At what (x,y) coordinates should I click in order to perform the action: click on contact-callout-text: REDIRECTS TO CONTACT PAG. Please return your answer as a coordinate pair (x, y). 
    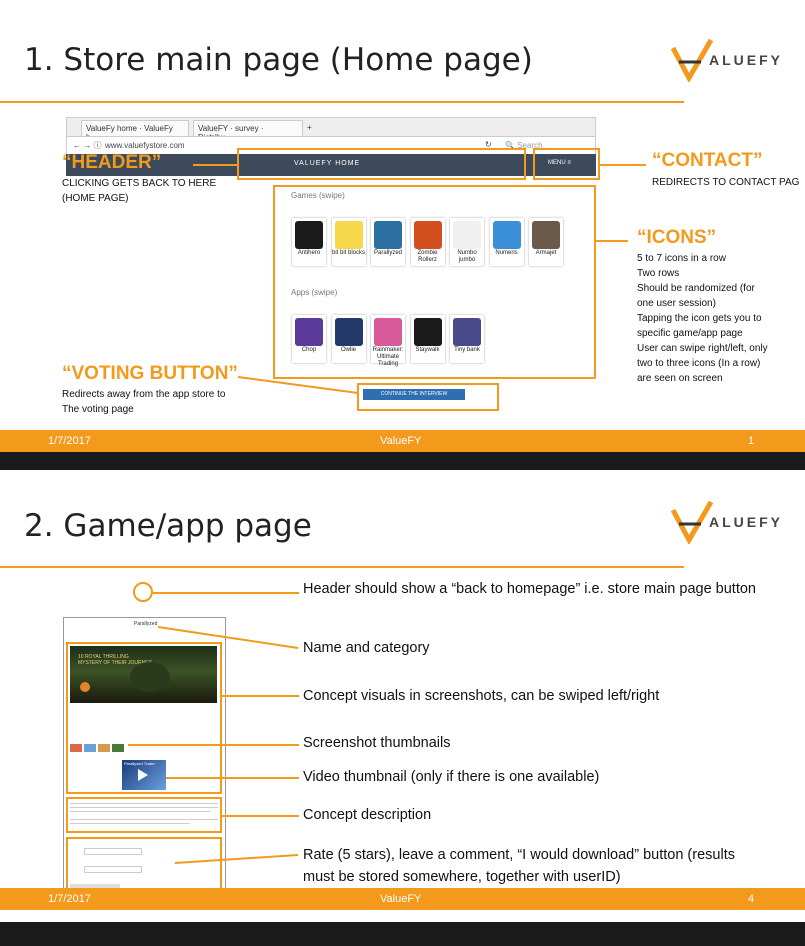
    Looking at the image, I should click on (726, 182).